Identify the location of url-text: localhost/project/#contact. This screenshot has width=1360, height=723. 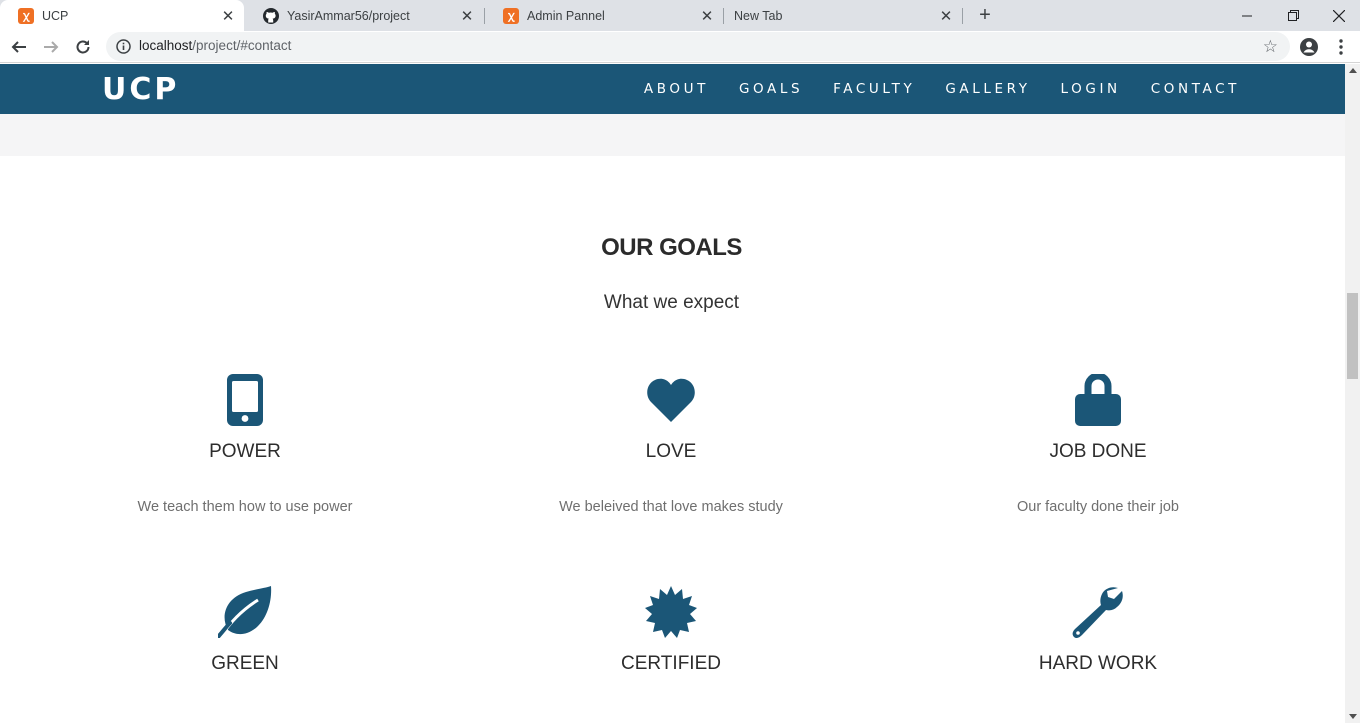
(215, 45).